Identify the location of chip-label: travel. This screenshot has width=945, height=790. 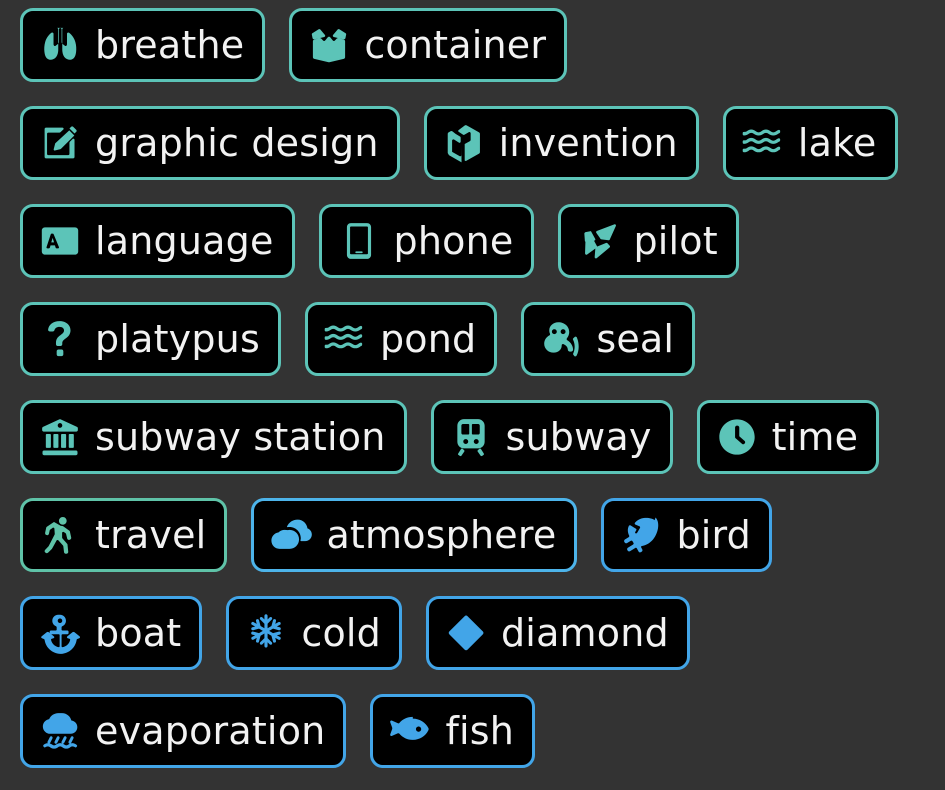
(151, 535).